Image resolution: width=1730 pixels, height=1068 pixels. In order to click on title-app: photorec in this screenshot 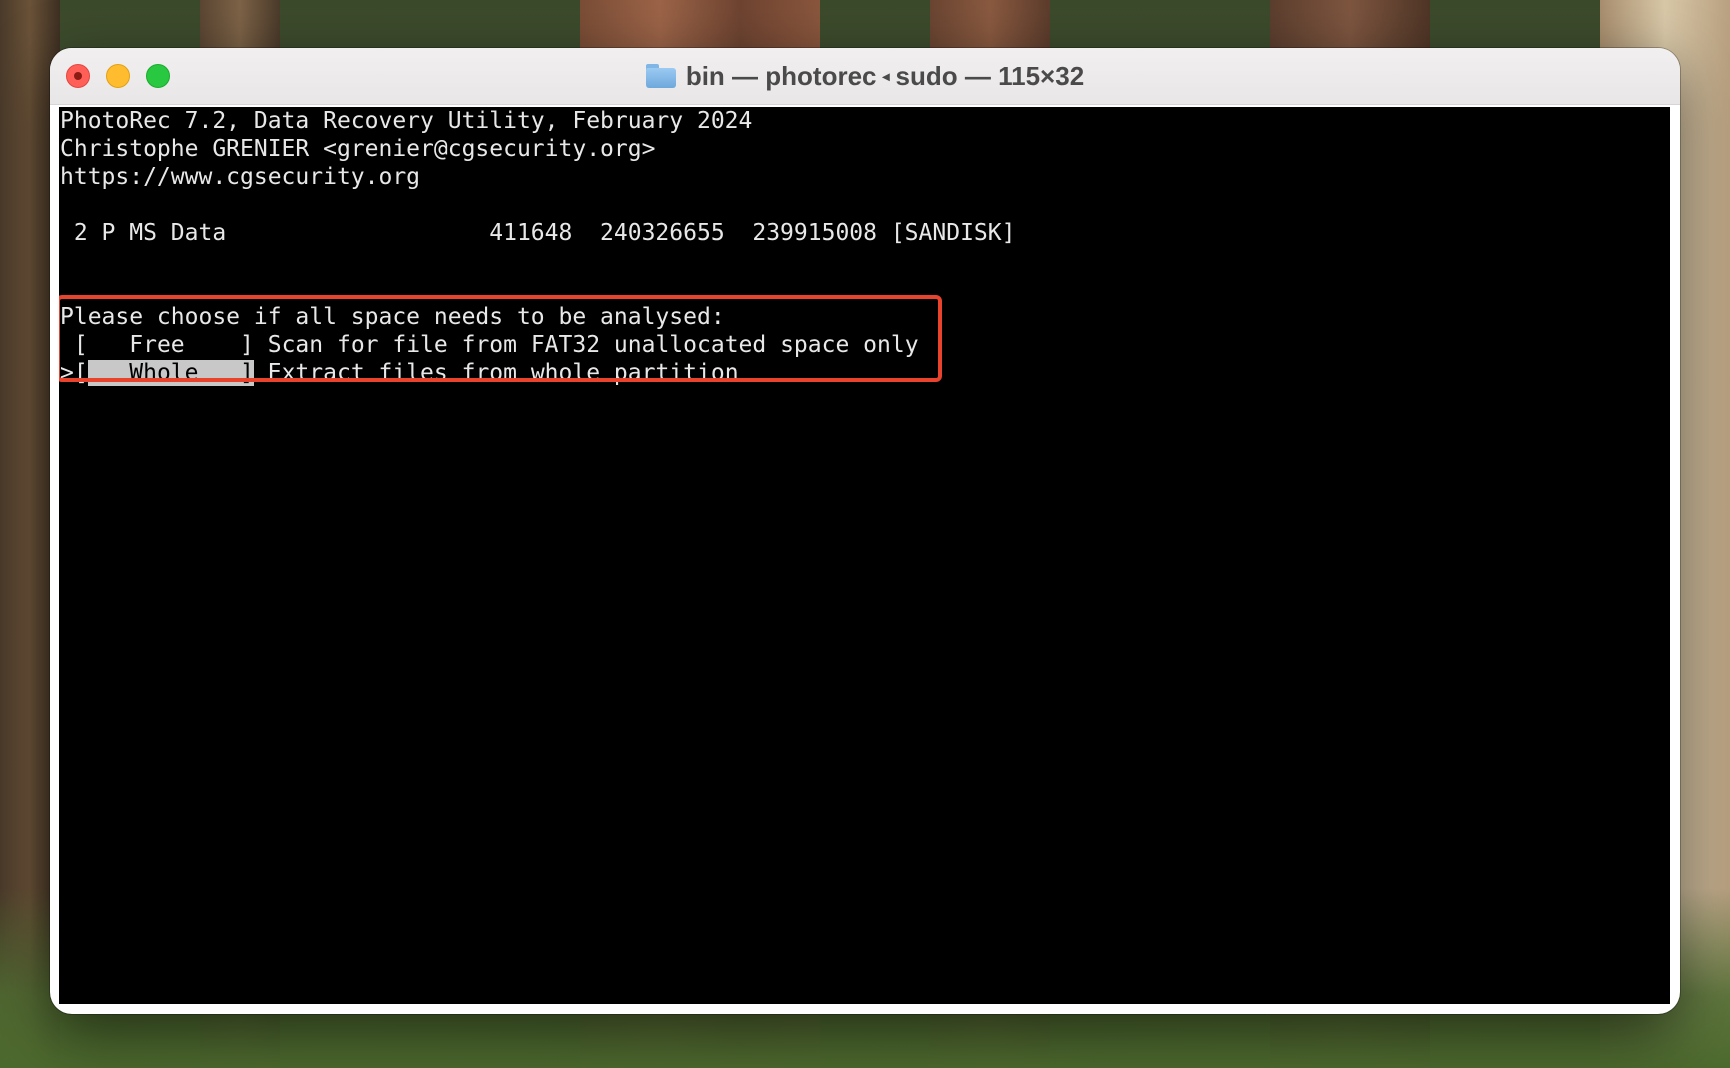, I will do `click(821, 75)`.